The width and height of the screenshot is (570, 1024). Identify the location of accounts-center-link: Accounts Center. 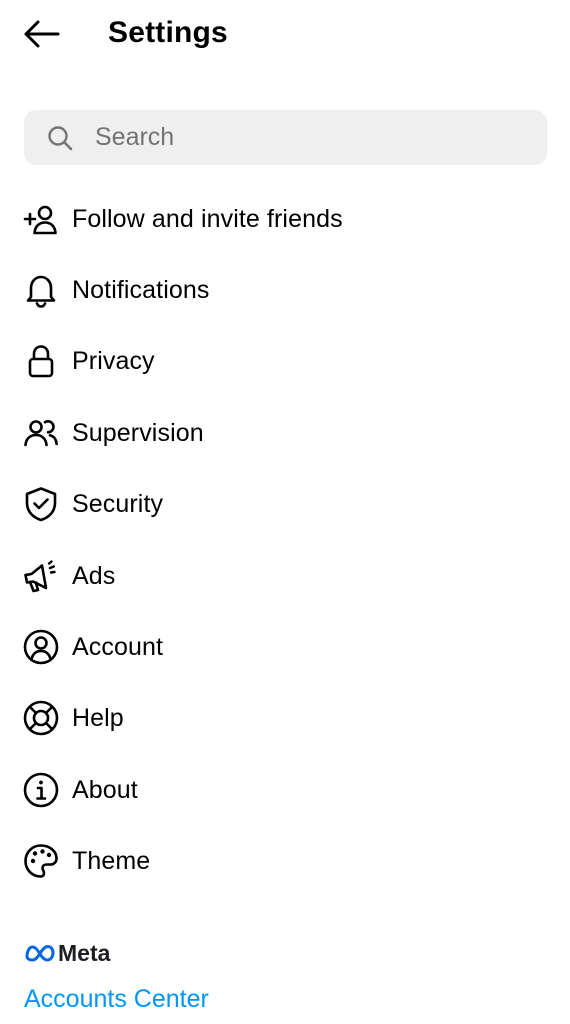
(116, 999).